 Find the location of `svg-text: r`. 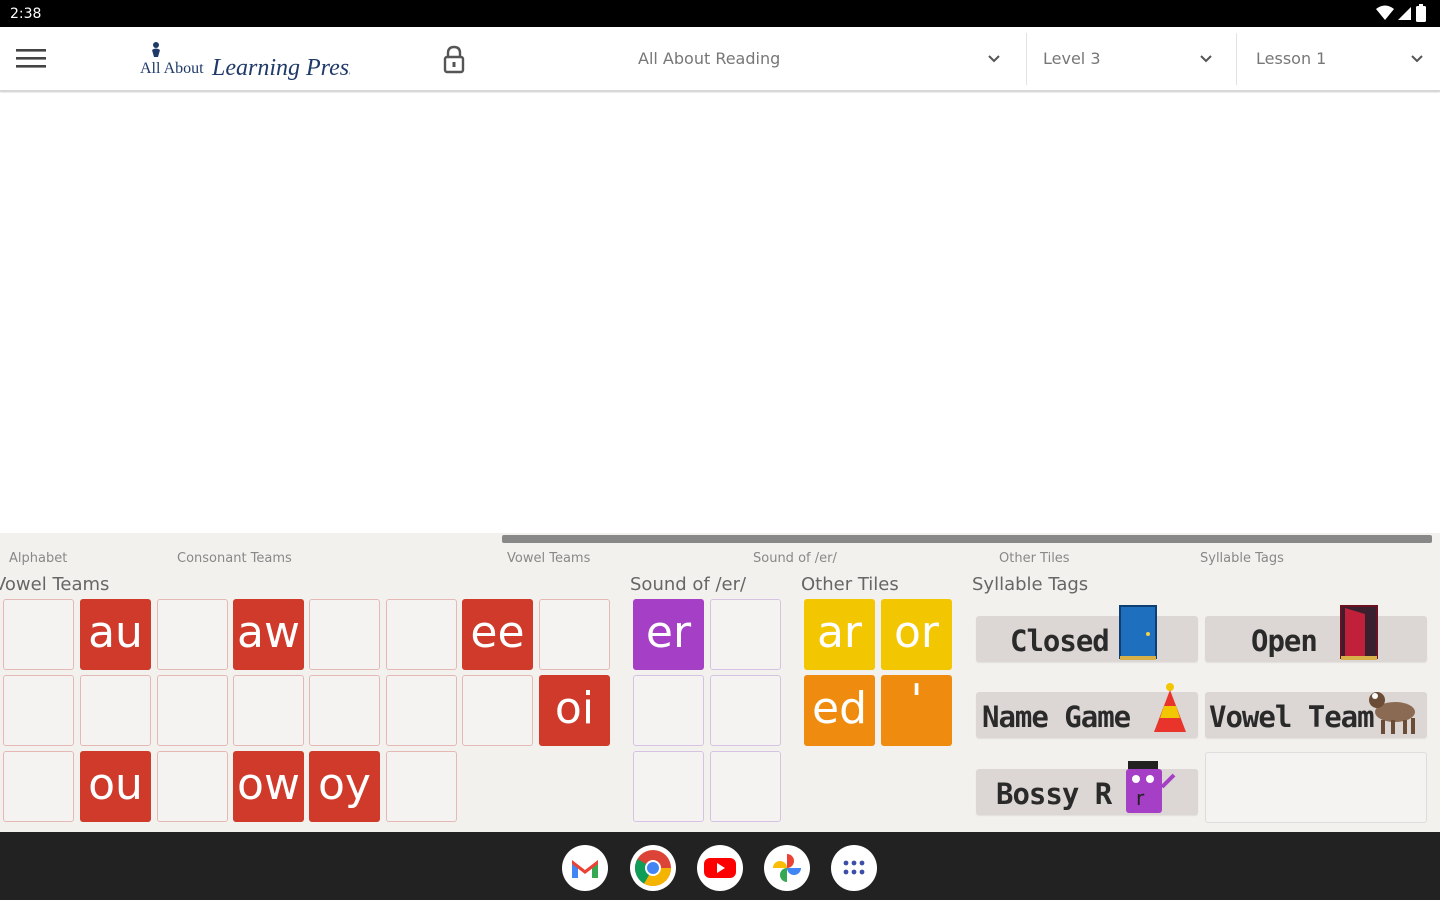

svg-text: r is located at coordinates (1140, 798).